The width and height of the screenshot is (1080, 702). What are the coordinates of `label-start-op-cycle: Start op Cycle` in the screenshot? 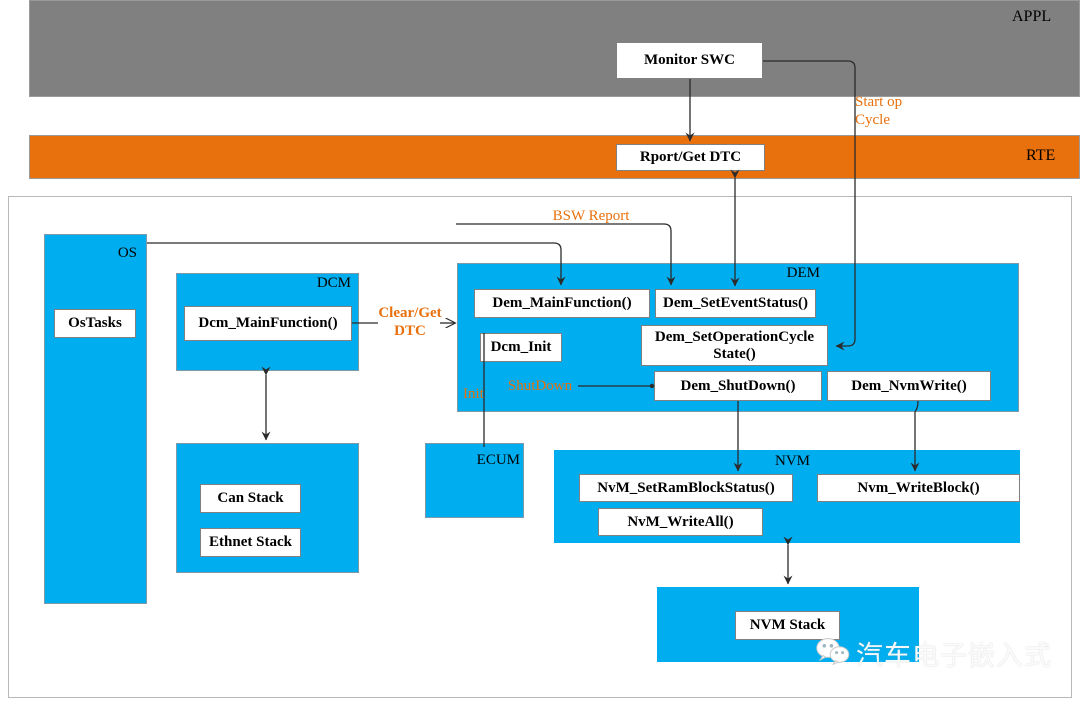 It's located at (879, 111).